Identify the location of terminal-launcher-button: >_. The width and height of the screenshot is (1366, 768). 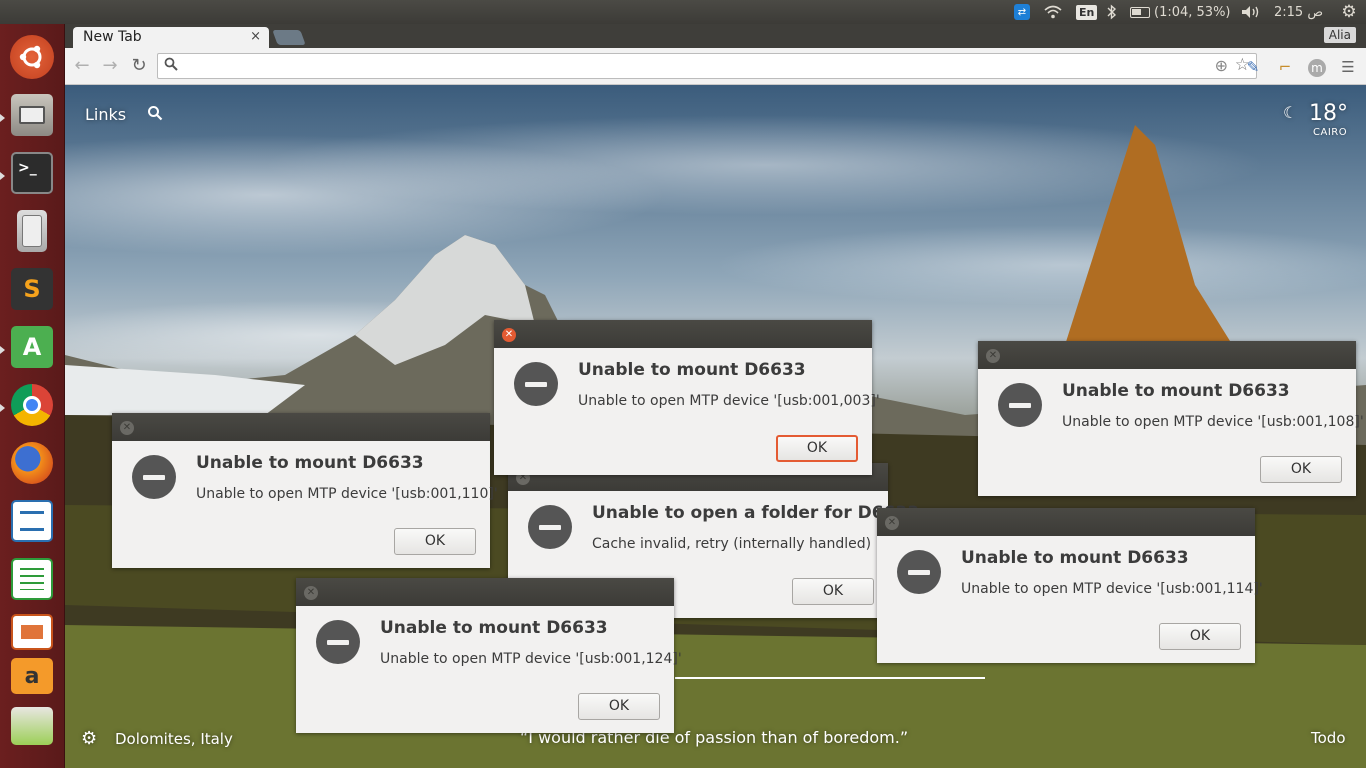
(32, 173).